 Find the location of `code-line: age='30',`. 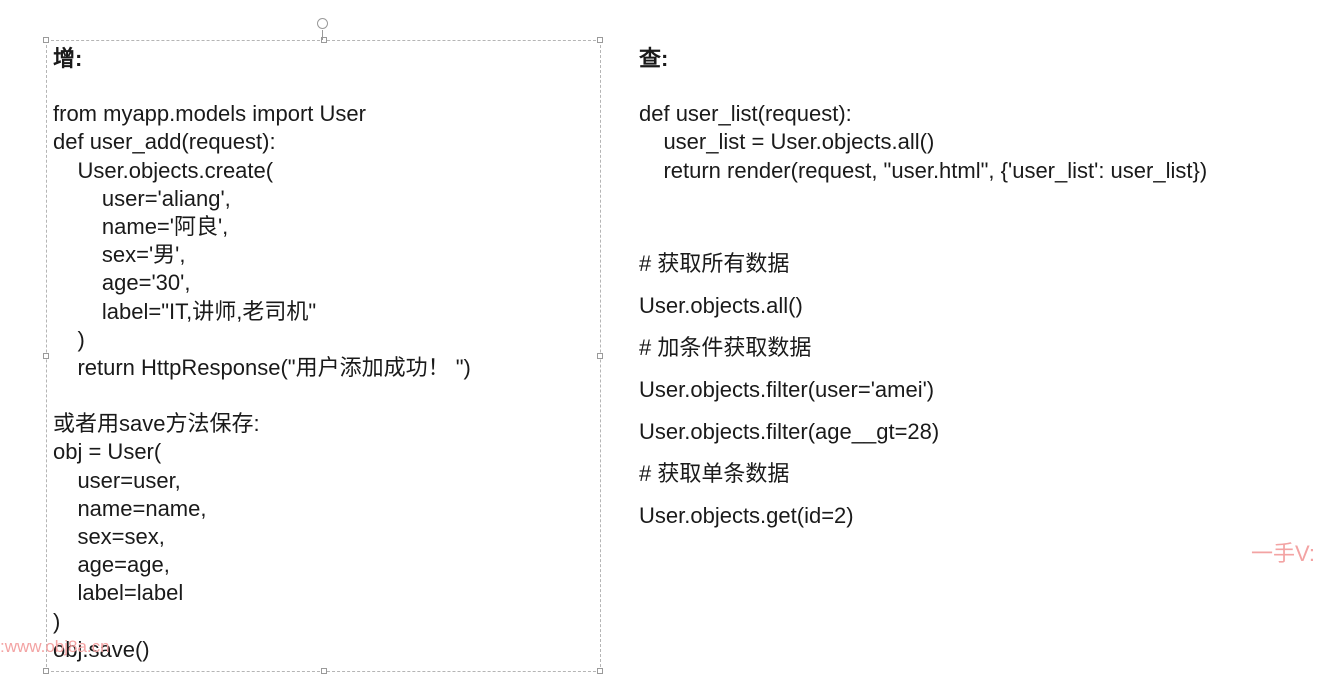

code-line: age='30', is located at coordinates (122, 283).